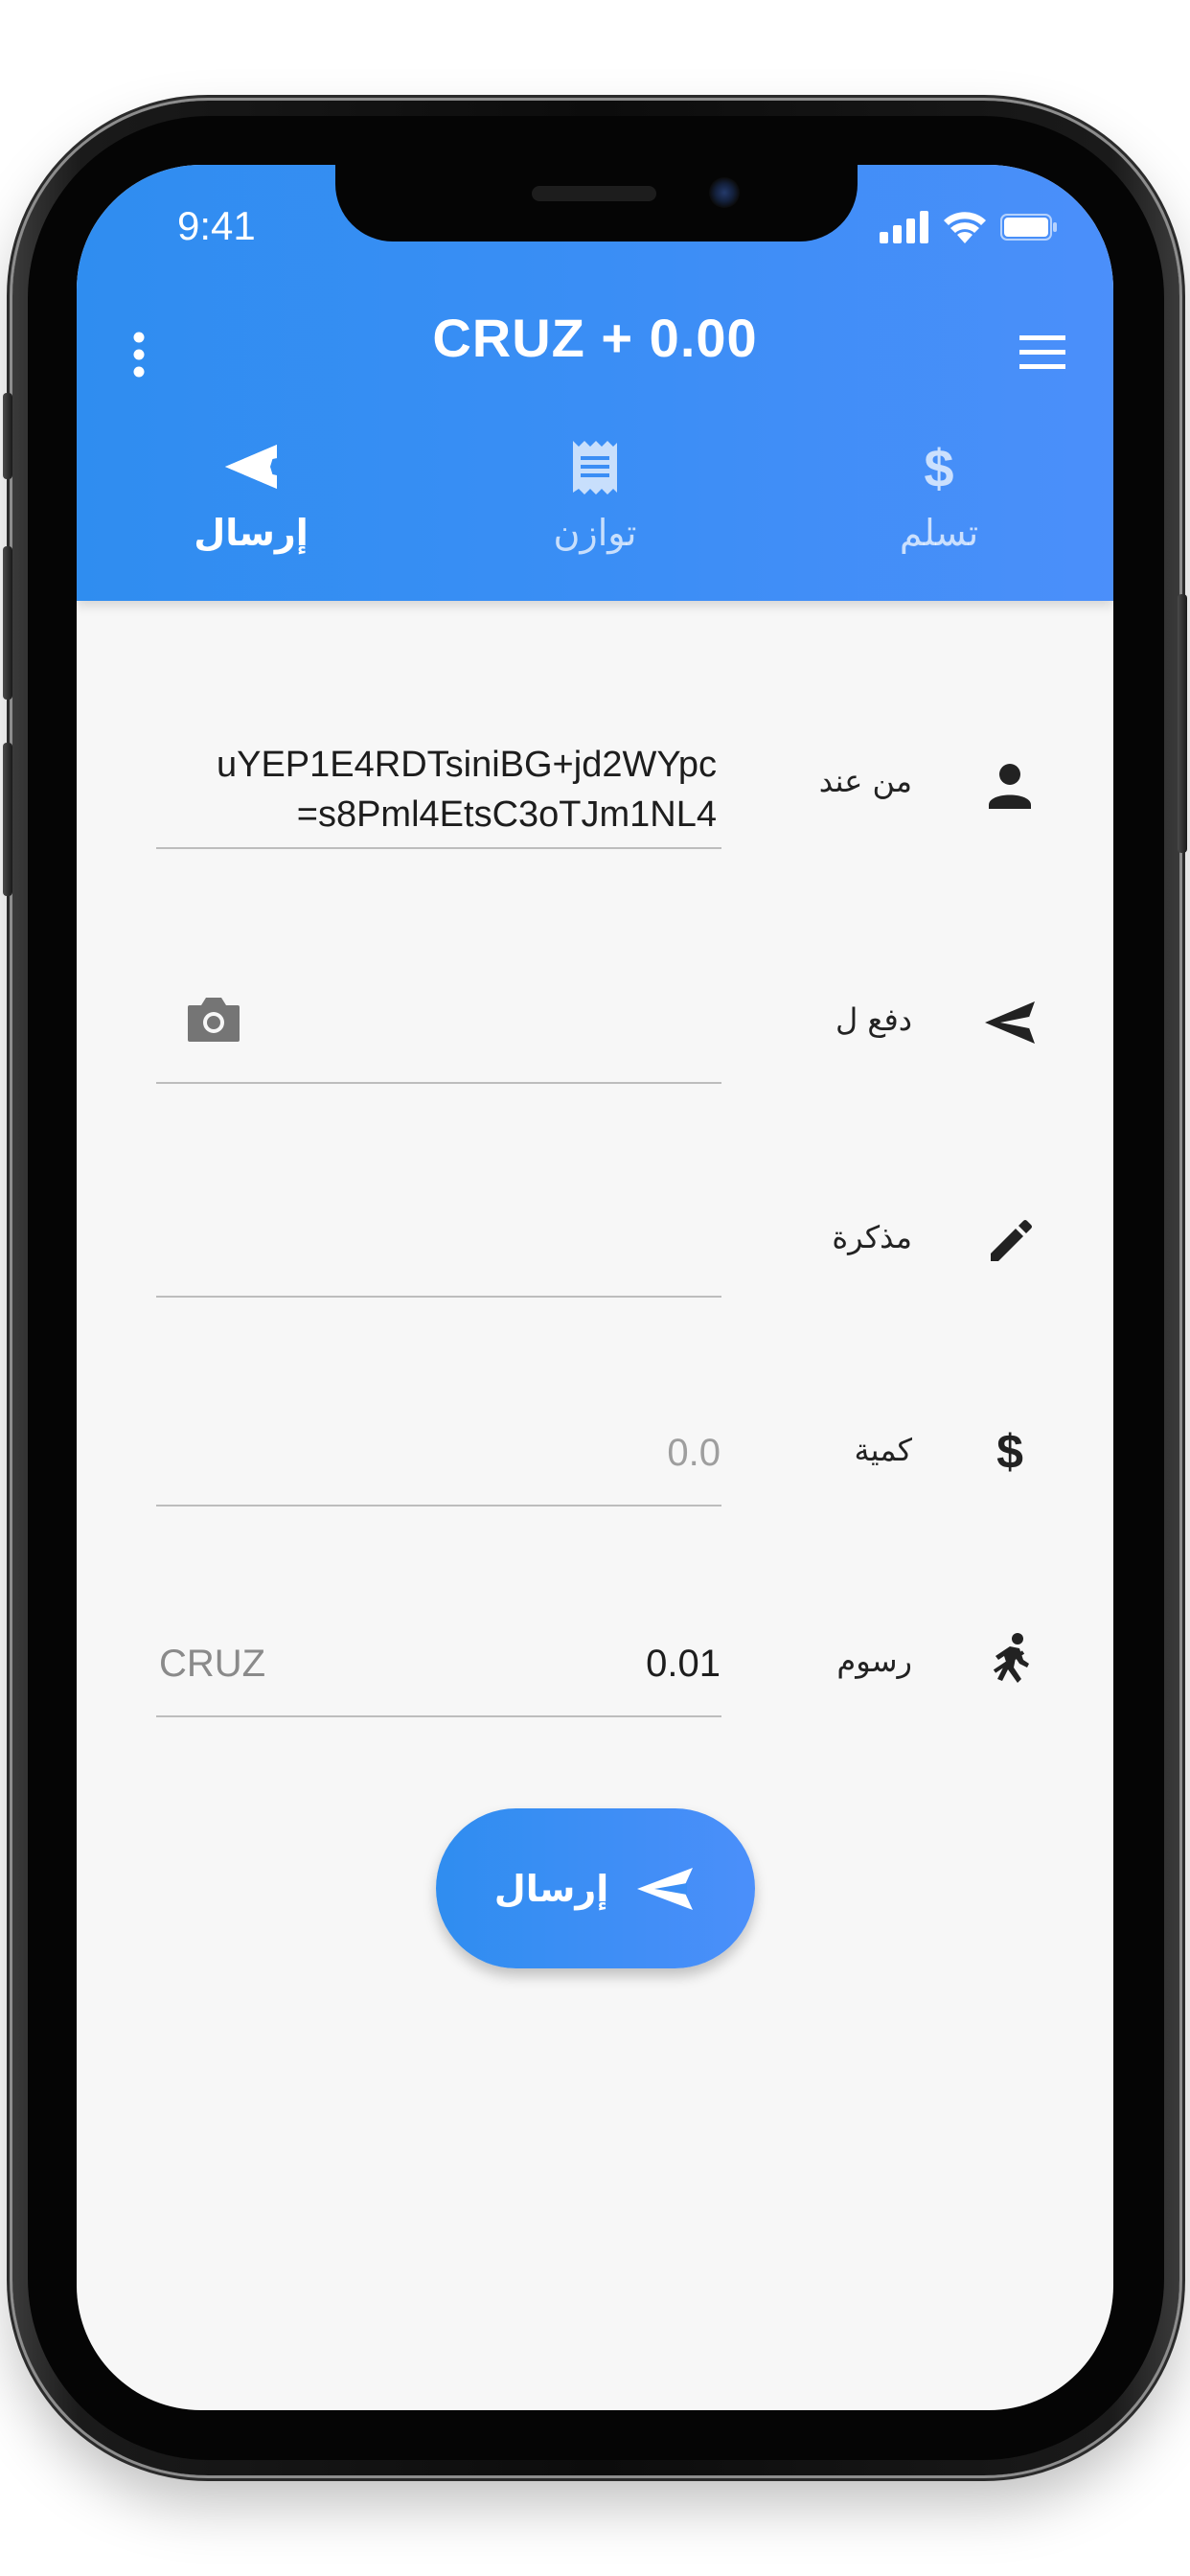 The image size is (1190, 2576). I want to click on tab-send: إرسال, so click(251, 510).